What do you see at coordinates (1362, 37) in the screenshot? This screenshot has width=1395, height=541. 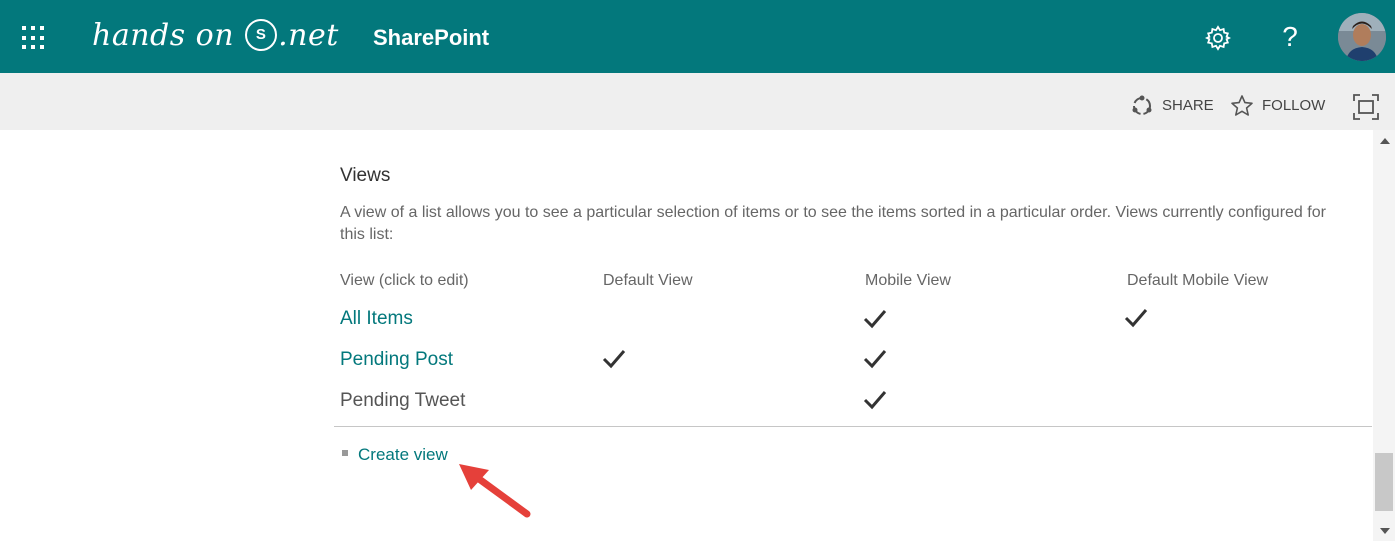 I see `user-avatar` at bounding box center [1362, 37].